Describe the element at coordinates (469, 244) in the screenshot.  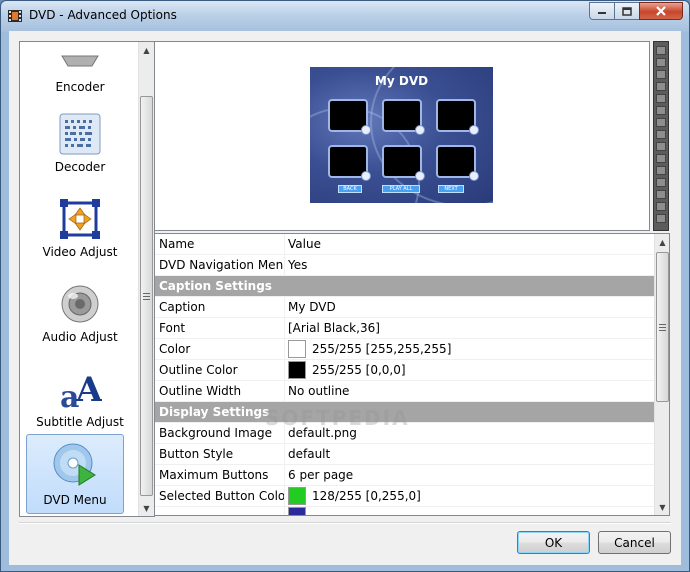
I see `value-column-header: Value` at that location.